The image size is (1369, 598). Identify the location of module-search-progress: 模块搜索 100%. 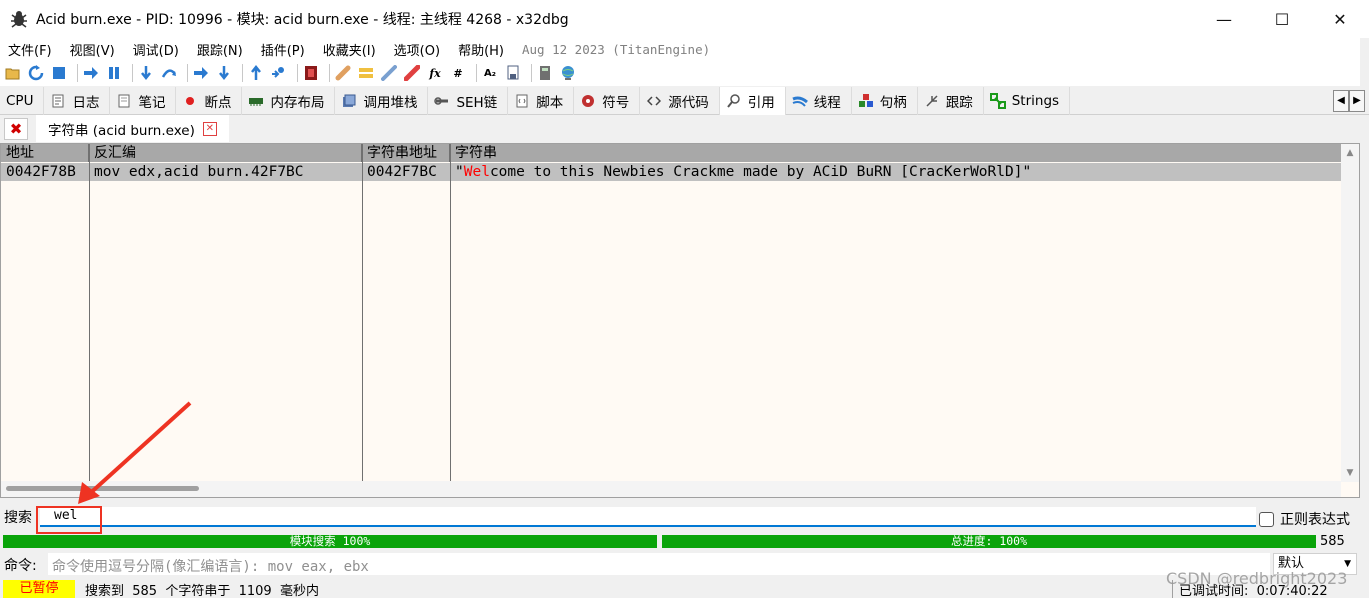
(330, 541).